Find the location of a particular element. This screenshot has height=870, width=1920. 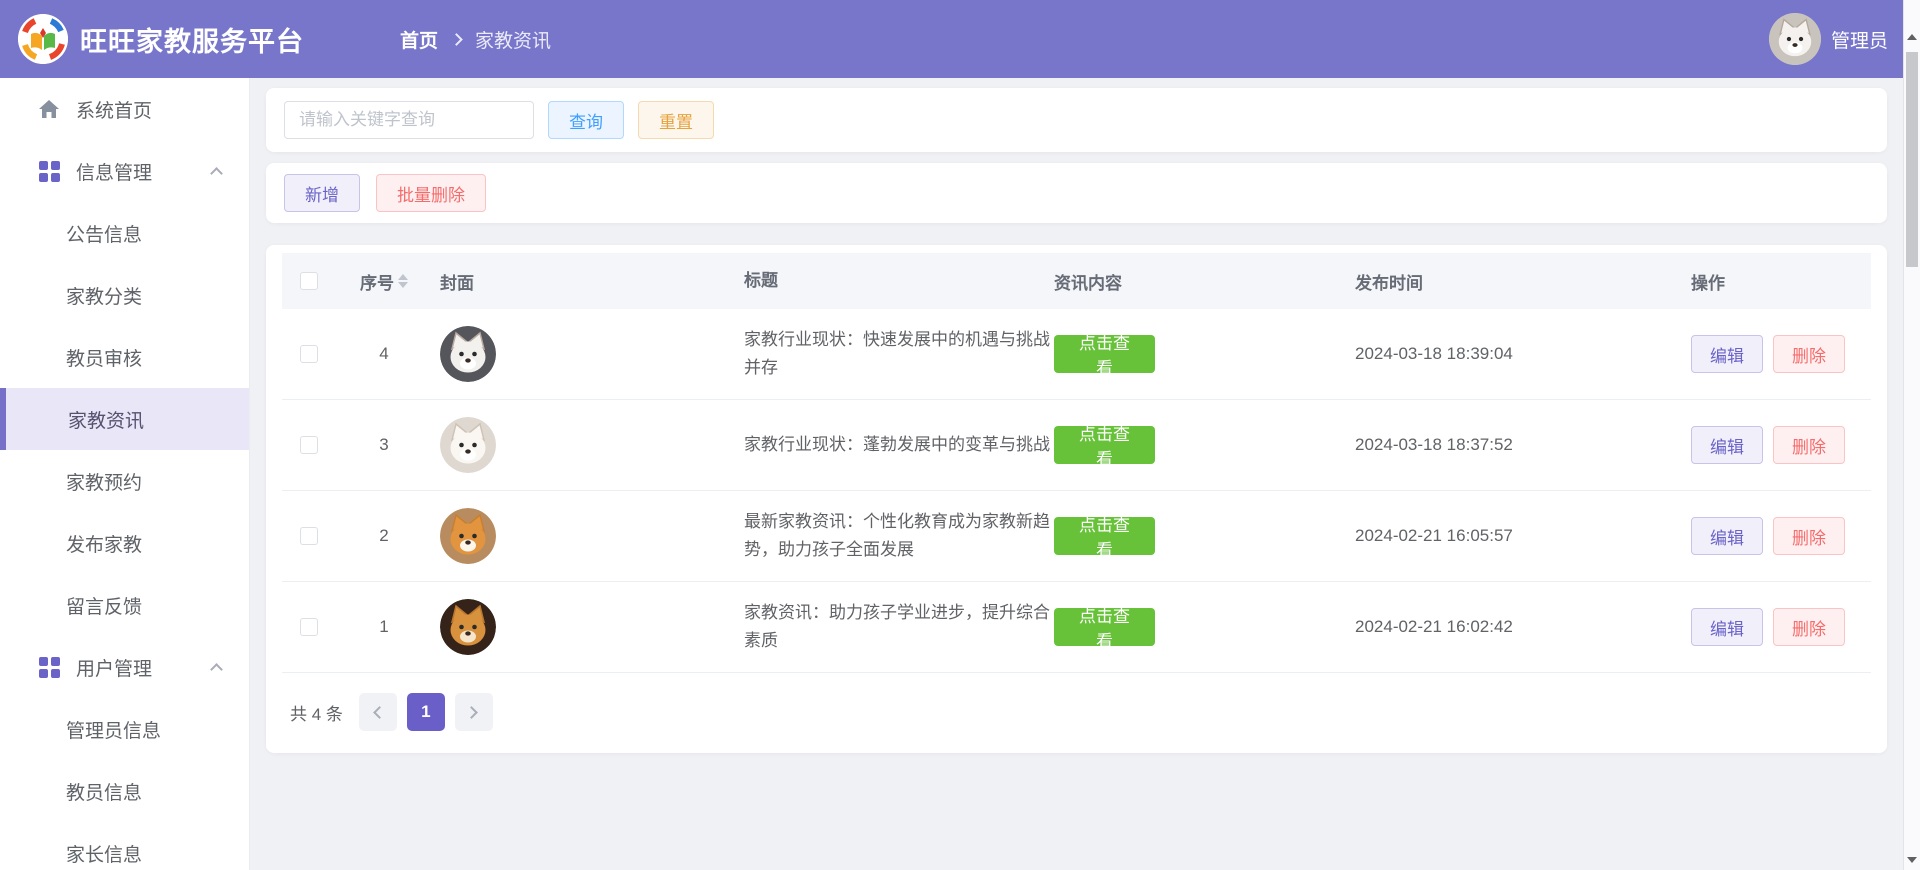

chevron-right-icon is located at coordinates (472, 712).